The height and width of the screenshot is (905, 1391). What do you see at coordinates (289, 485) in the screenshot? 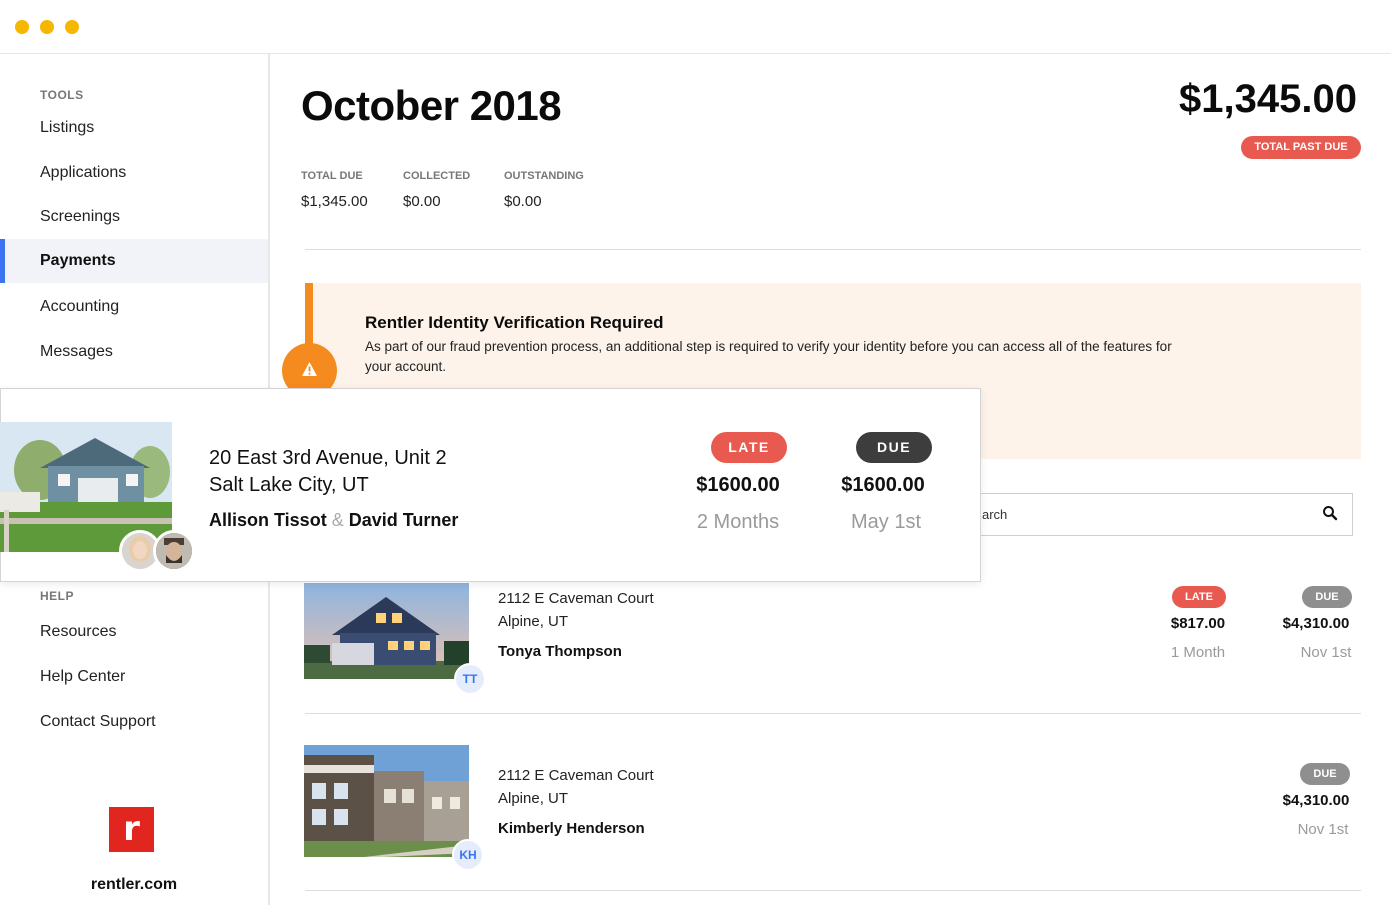
I see `featured-address-line2: Salt Lake City, UT` at bounding box center [289, 485].